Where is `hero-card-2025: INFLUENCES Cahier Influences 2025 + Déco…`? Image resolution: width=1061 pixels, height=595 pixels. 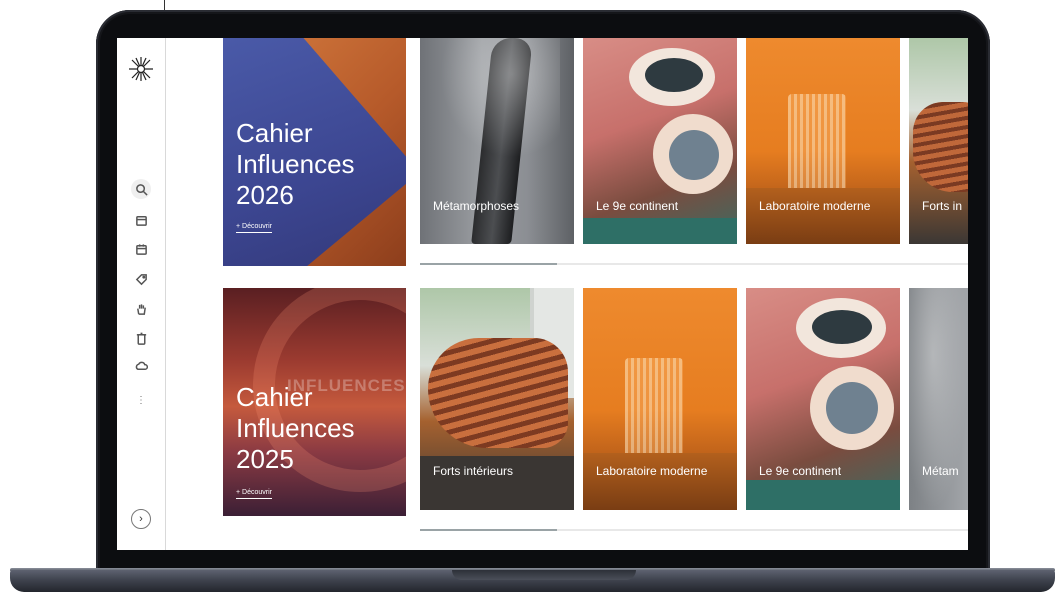 hero-card-2025: INFLUENCES Cahier Influences 2025 + Déco… is located at coordinates (314, 402).